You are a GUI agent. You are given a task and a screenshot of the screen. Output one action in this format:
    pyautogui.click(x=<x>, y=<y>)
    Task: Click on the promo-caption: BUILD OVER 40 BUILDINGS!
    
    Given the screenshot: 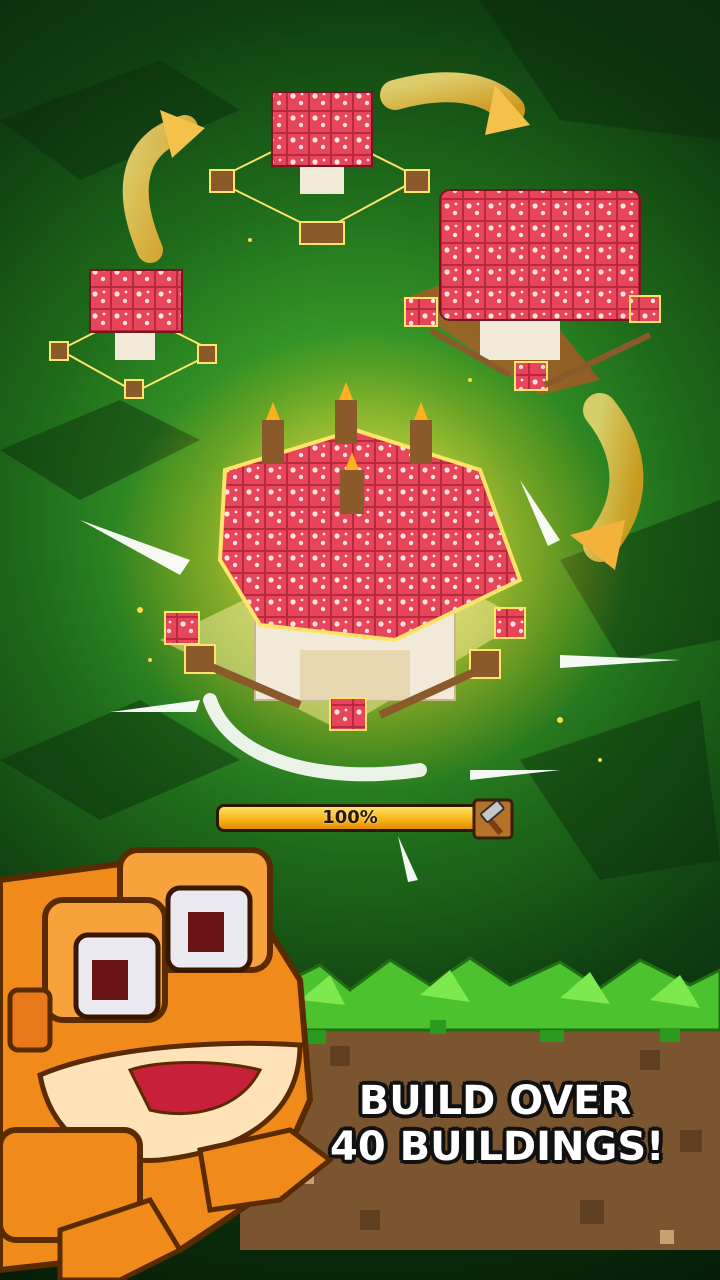 What is the action you would take?
    pyautogui.click(x=497, y=1124)
    